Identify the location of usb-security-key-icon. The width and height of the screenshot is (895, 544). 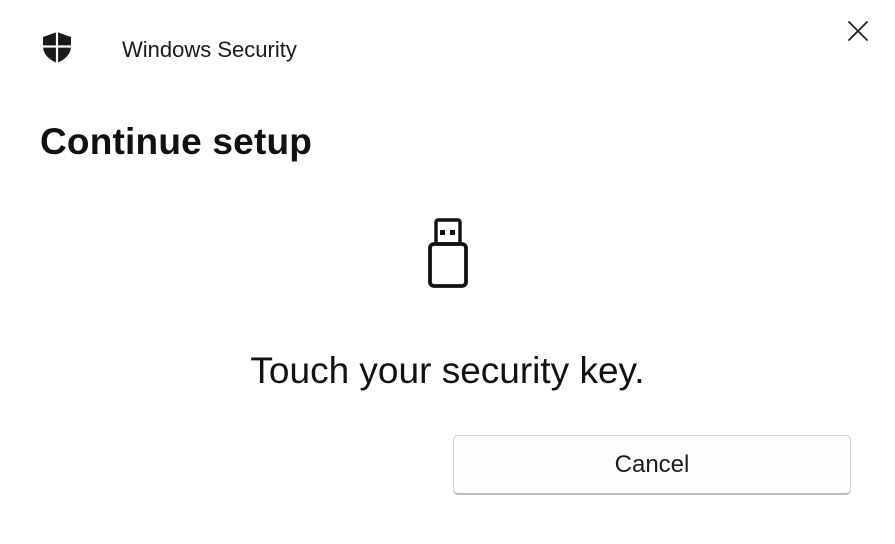
(448, 253).